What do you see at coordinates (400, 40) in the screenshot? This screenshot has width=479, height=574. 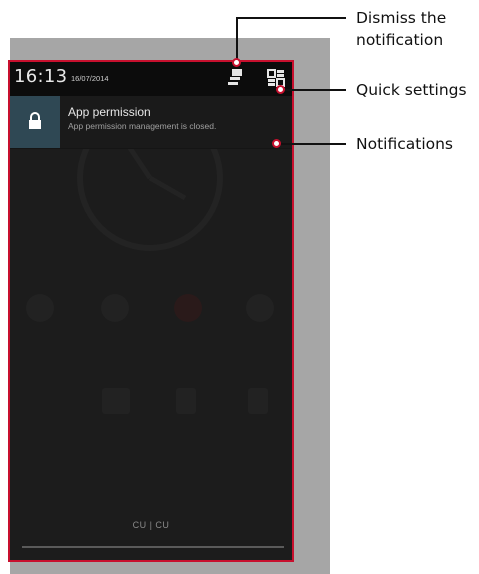 I see `callout-label-dismiss-line2: notification` at bounding box center [400, 40].